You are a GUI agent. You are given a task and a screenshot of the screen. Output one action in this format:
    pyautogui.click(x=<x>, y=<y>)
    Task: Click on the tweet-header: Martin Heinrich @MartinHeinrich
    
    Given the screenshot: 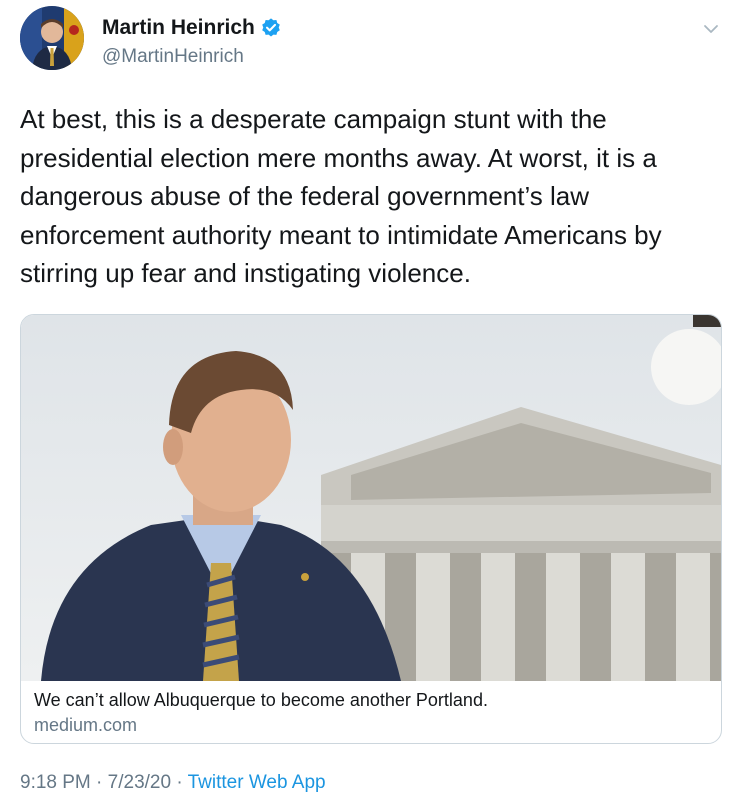 What is the action you would take?
    pyautogui.click(x=370, y=41)
    